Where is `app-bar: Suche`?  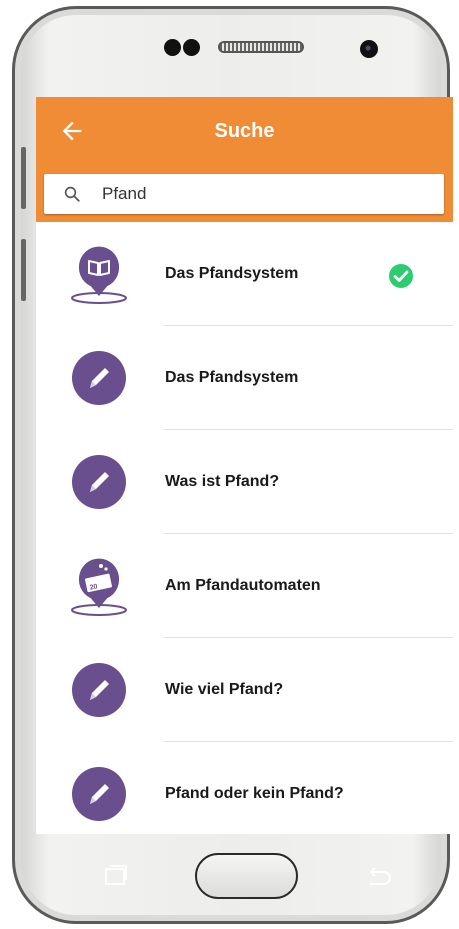
app-bar: Suche is located at coordinates (244, 131).